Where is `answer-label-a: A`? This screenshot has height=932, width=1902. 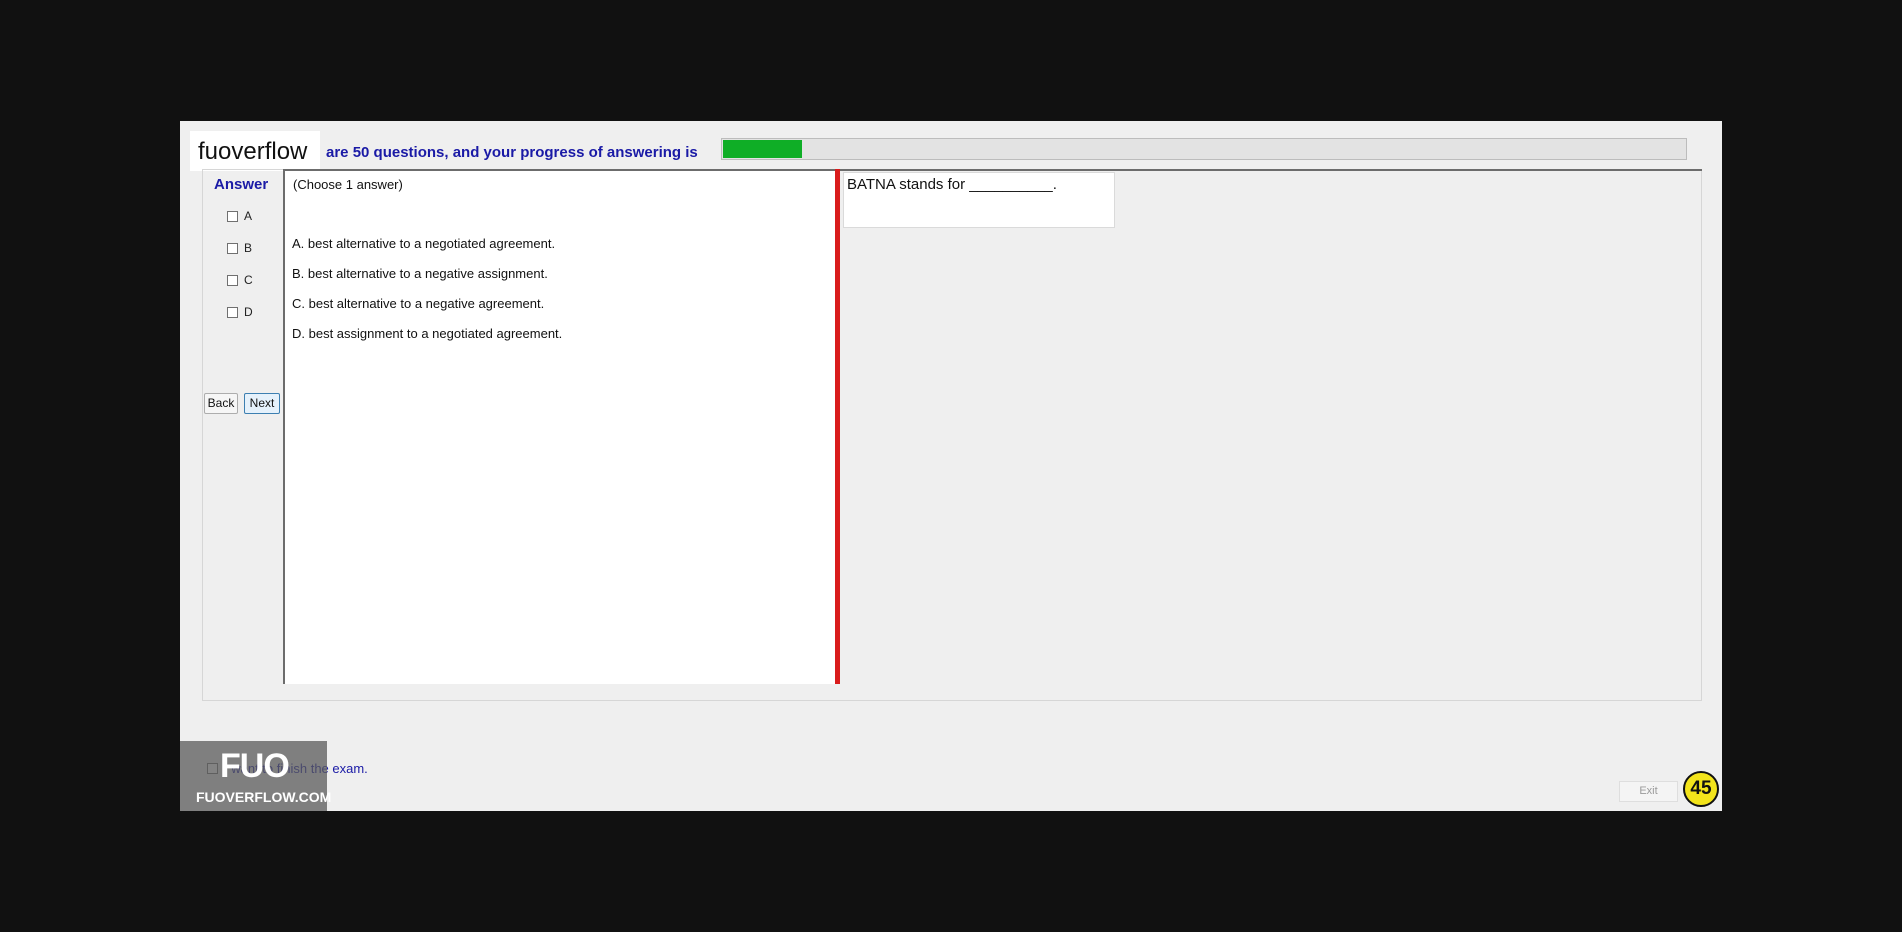 answer-label-a: A is located at coordinates (248, 216).